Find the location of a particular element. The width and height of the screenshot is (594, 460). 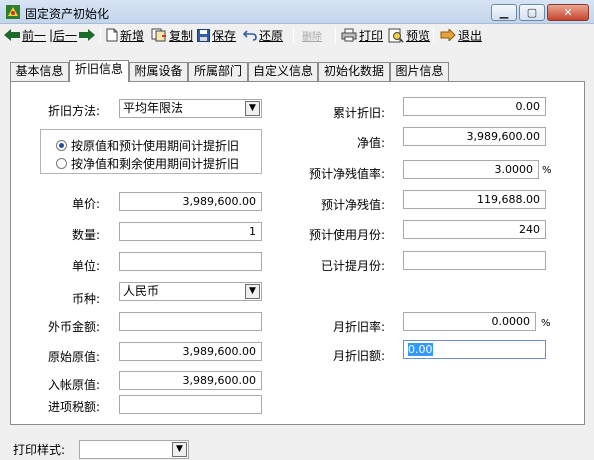

unit-field is located at coordinates (190, 261).